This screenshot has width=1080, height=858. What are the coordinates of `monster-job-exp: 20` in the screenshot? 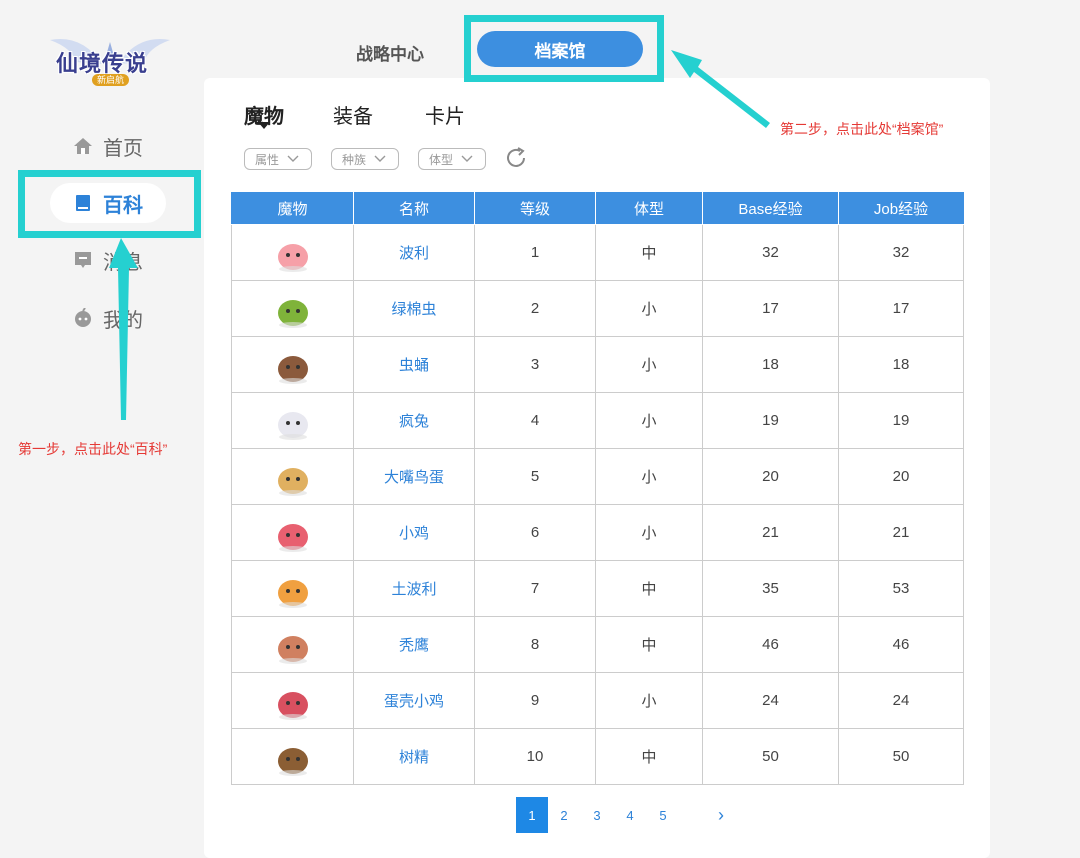 It's located at (901, 476).